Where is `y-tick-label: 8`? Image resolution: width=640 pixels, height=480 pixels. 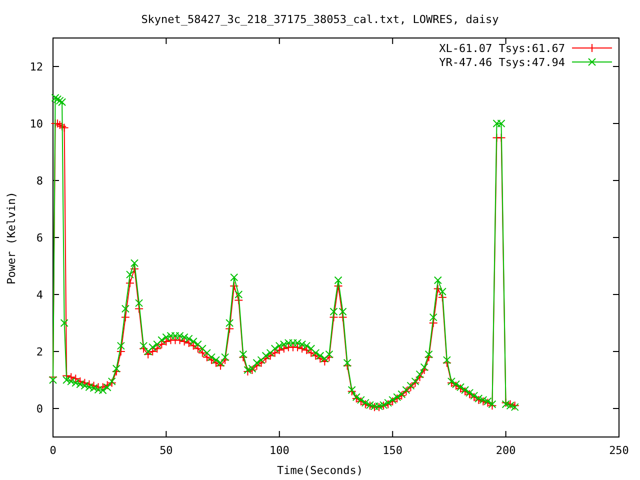 y-tick-label: 8 is located at coordinates (39, 181).